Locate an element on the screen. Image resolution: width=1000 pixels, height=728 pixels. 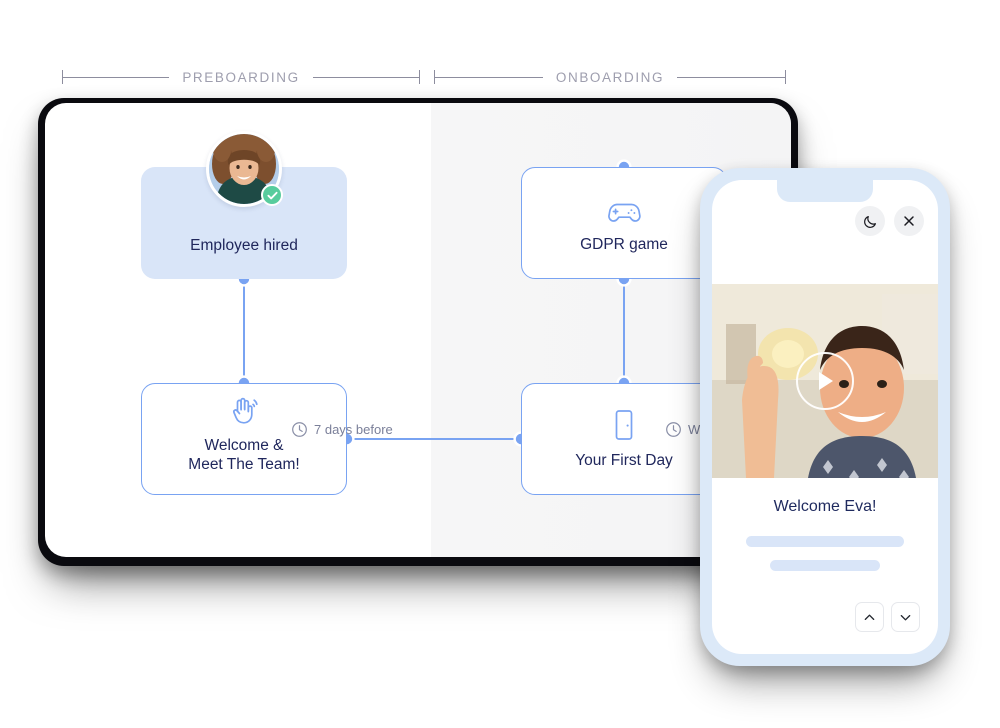
close-icon is located at coordinates (909, 221).